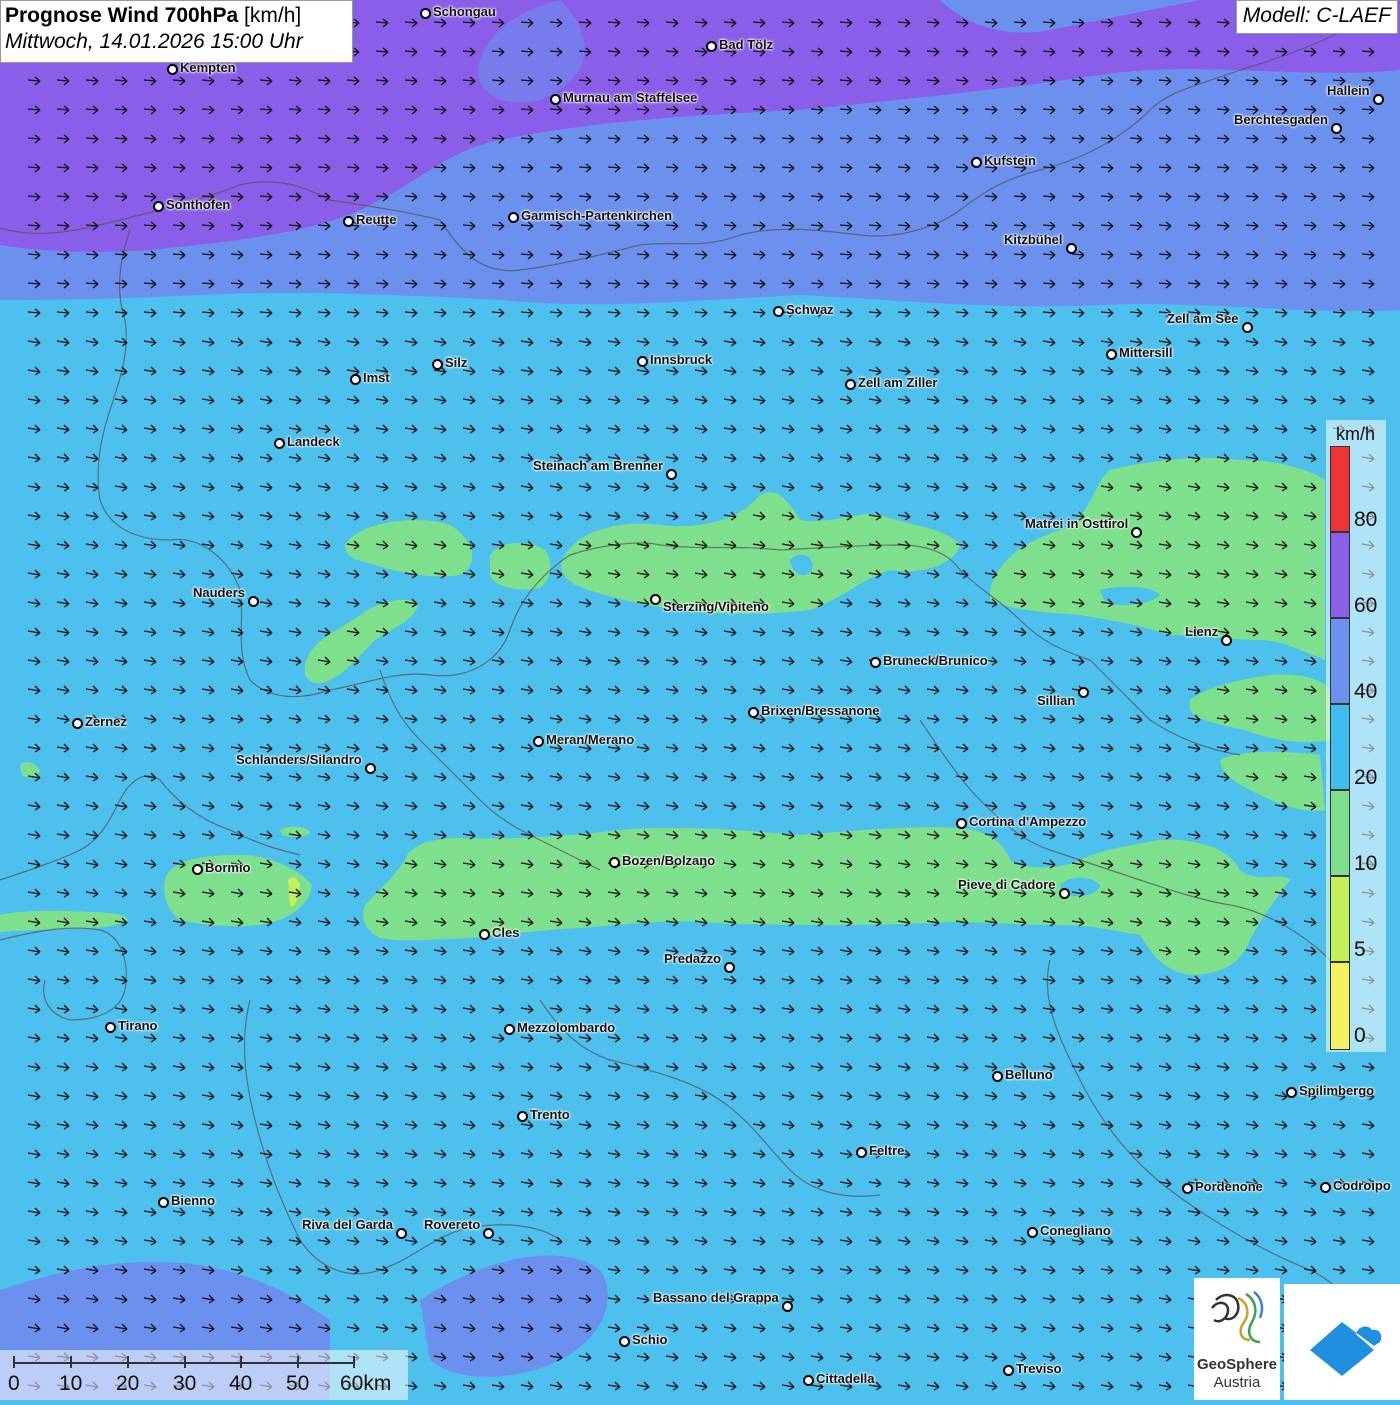  What do you see at coordinates (298, 1383) in the screenshot?
I see `scale-label: 50` at bounding box center [298, 1383].